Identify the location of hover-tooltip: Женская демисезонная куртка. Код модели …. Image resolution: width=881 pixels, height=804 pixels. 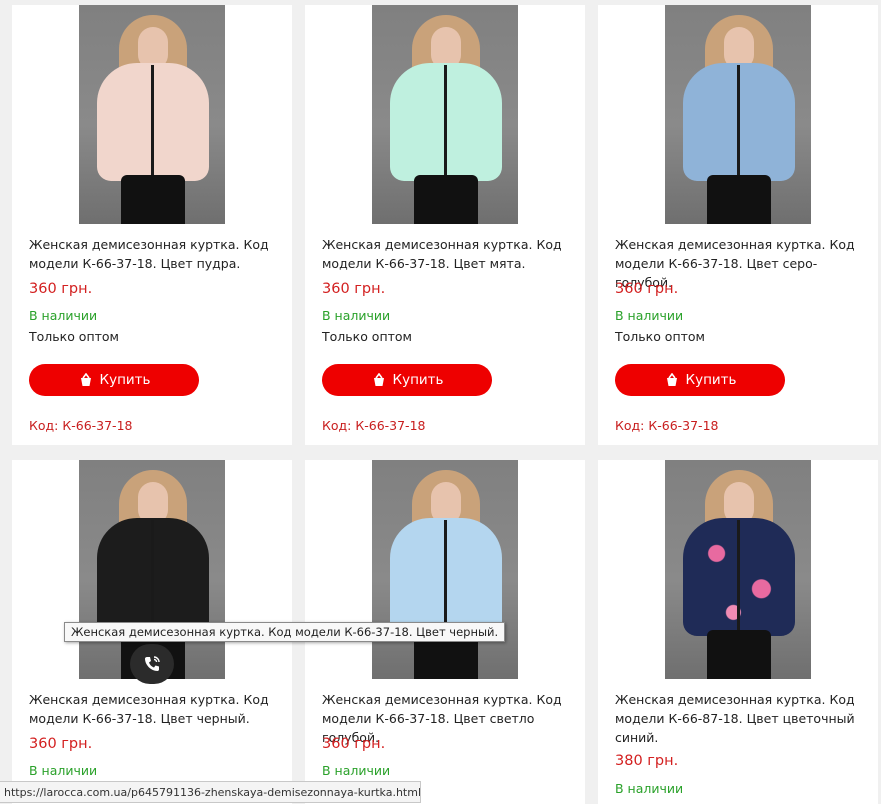
(285, 632).